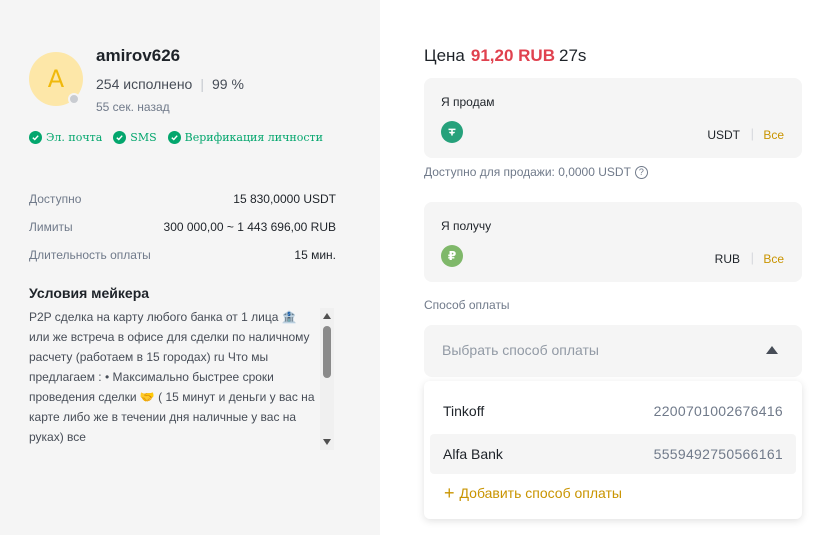 The image size is (826, 535). Describe the element at coordinates (512, 55) in the screenshot. I see `price-value: 91,20 RUB` at that location.